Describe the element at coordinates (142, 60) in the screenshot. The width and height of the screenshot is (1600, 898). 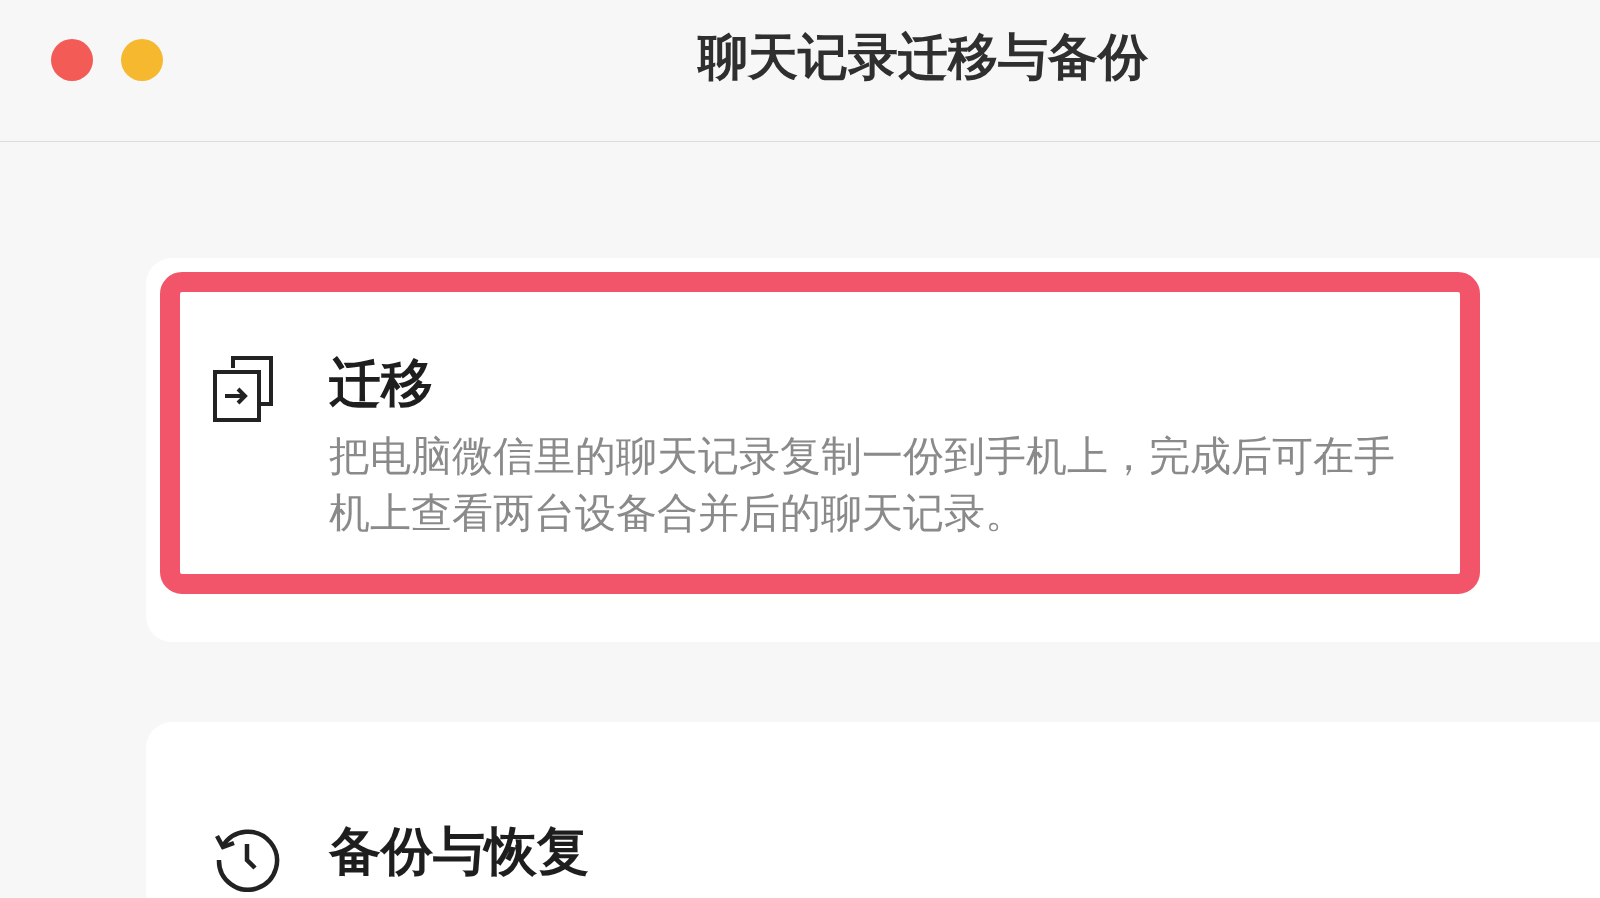
I see `minimize-button` at that location.